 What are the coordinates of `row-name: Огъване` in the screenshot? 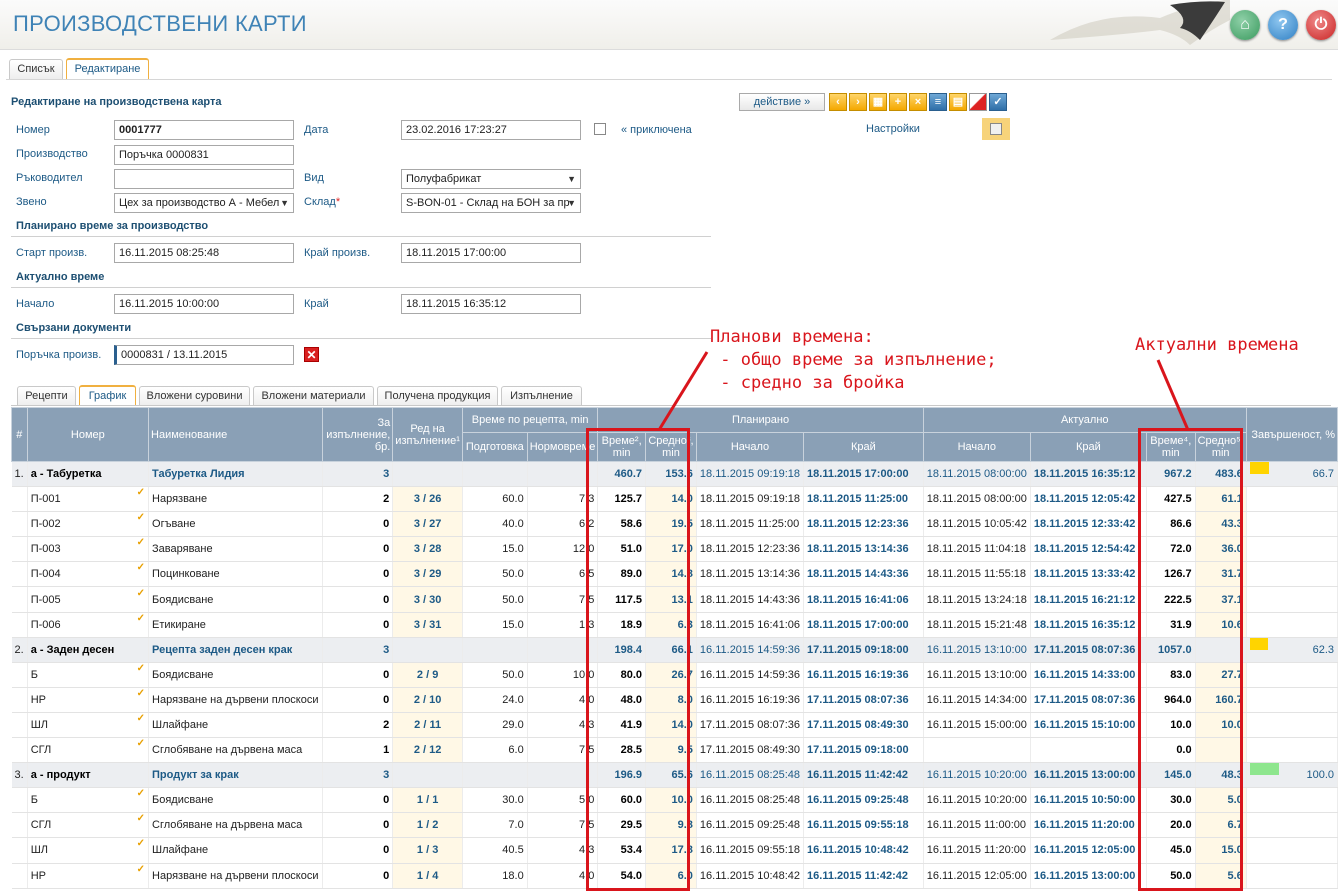 It's located at (235, 524).